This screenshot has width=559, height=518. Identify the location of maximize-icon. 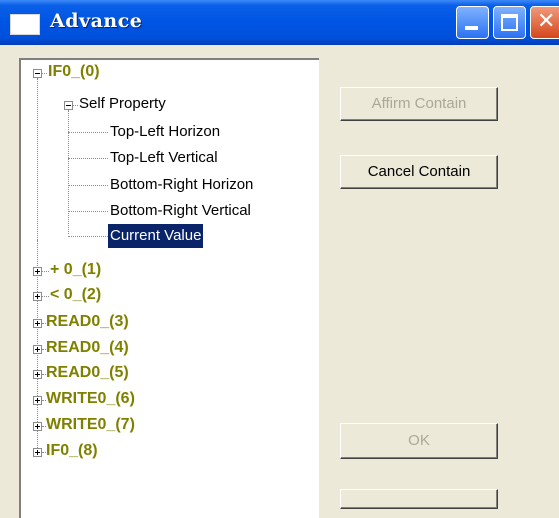
(509, 22).